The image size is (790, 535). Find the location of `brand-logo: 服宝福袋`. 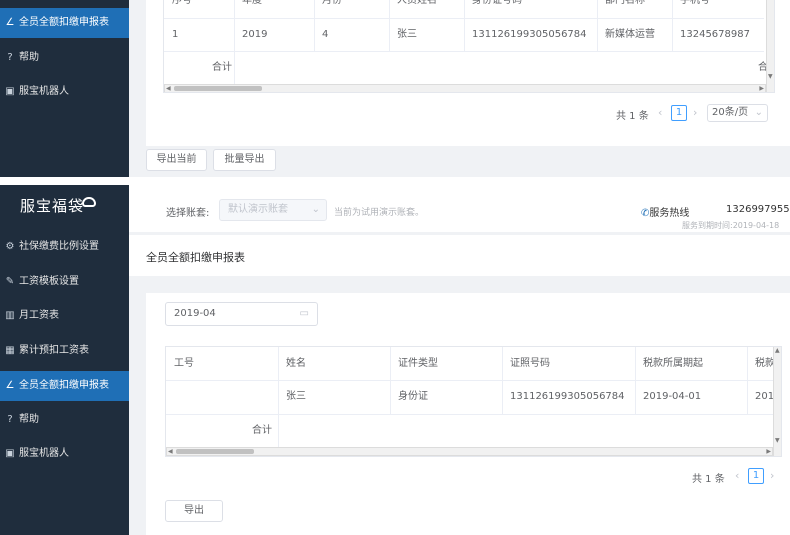

brand-logo: 服宝福袋 is located at coordinates (64, 206).